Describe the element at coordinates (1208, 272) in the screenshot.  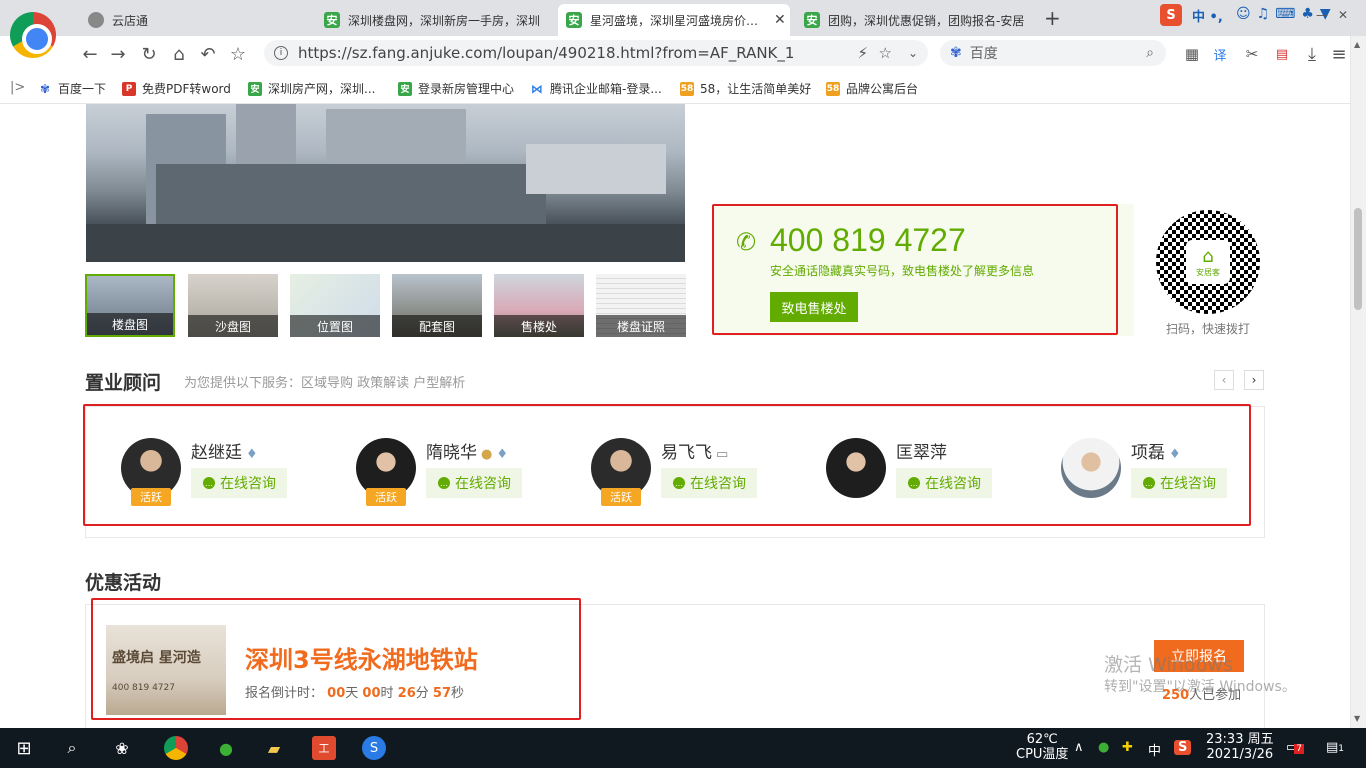
I see `qr-logo-text: 安居客` at that location.